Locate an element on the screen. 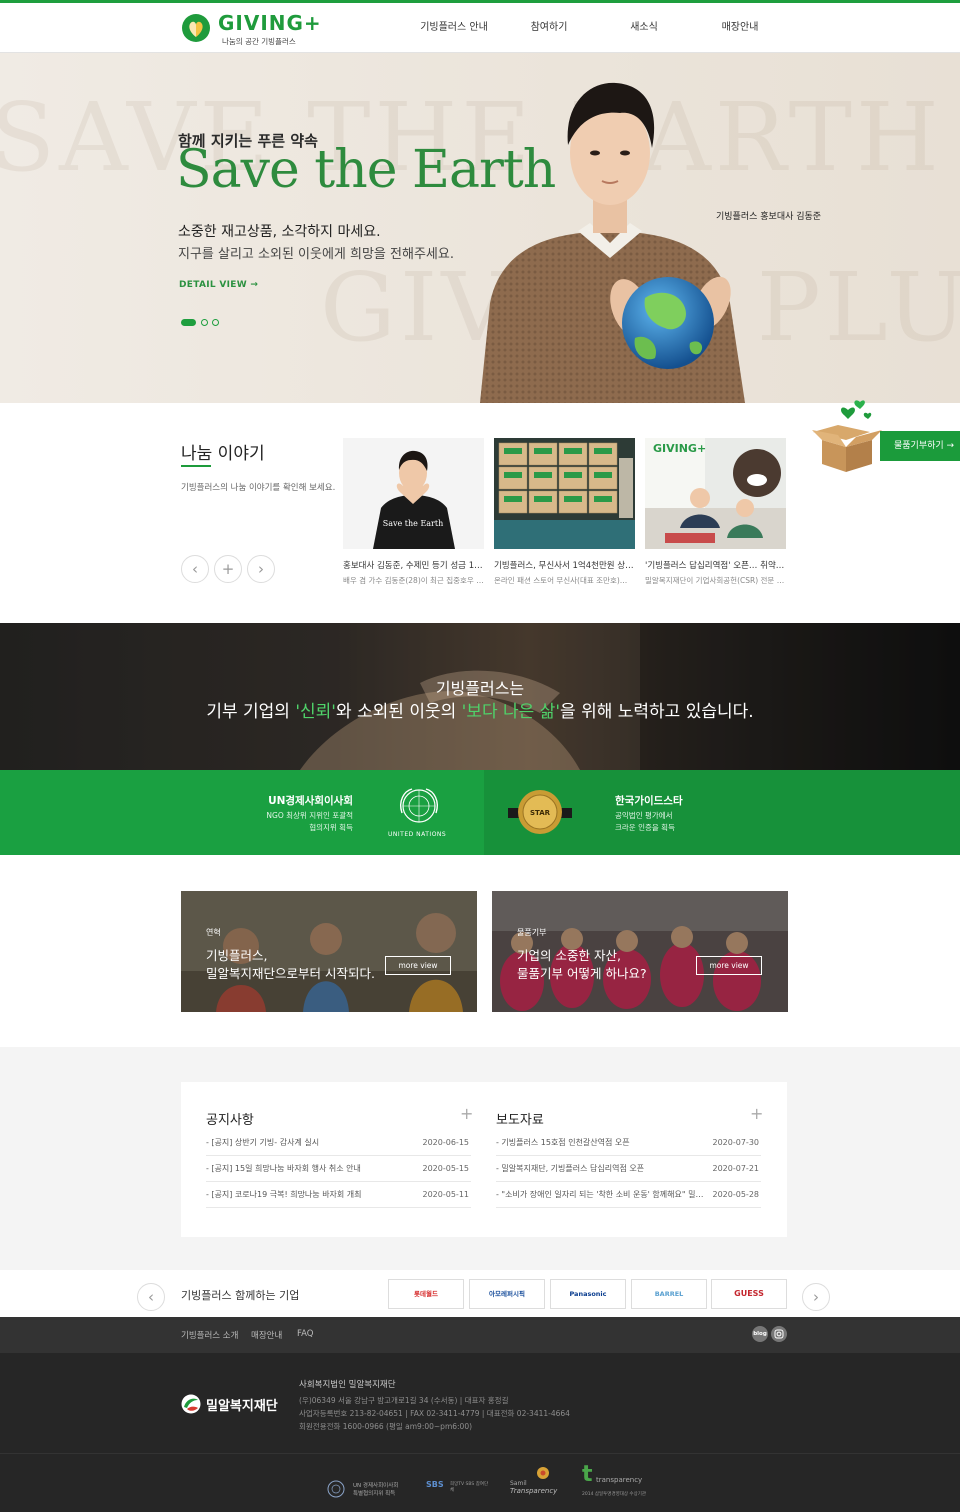 Image resolution: width=960 pixels, height=1512 pixels. award-samil: Samil Transparency is located at coordinates (540, 1483).